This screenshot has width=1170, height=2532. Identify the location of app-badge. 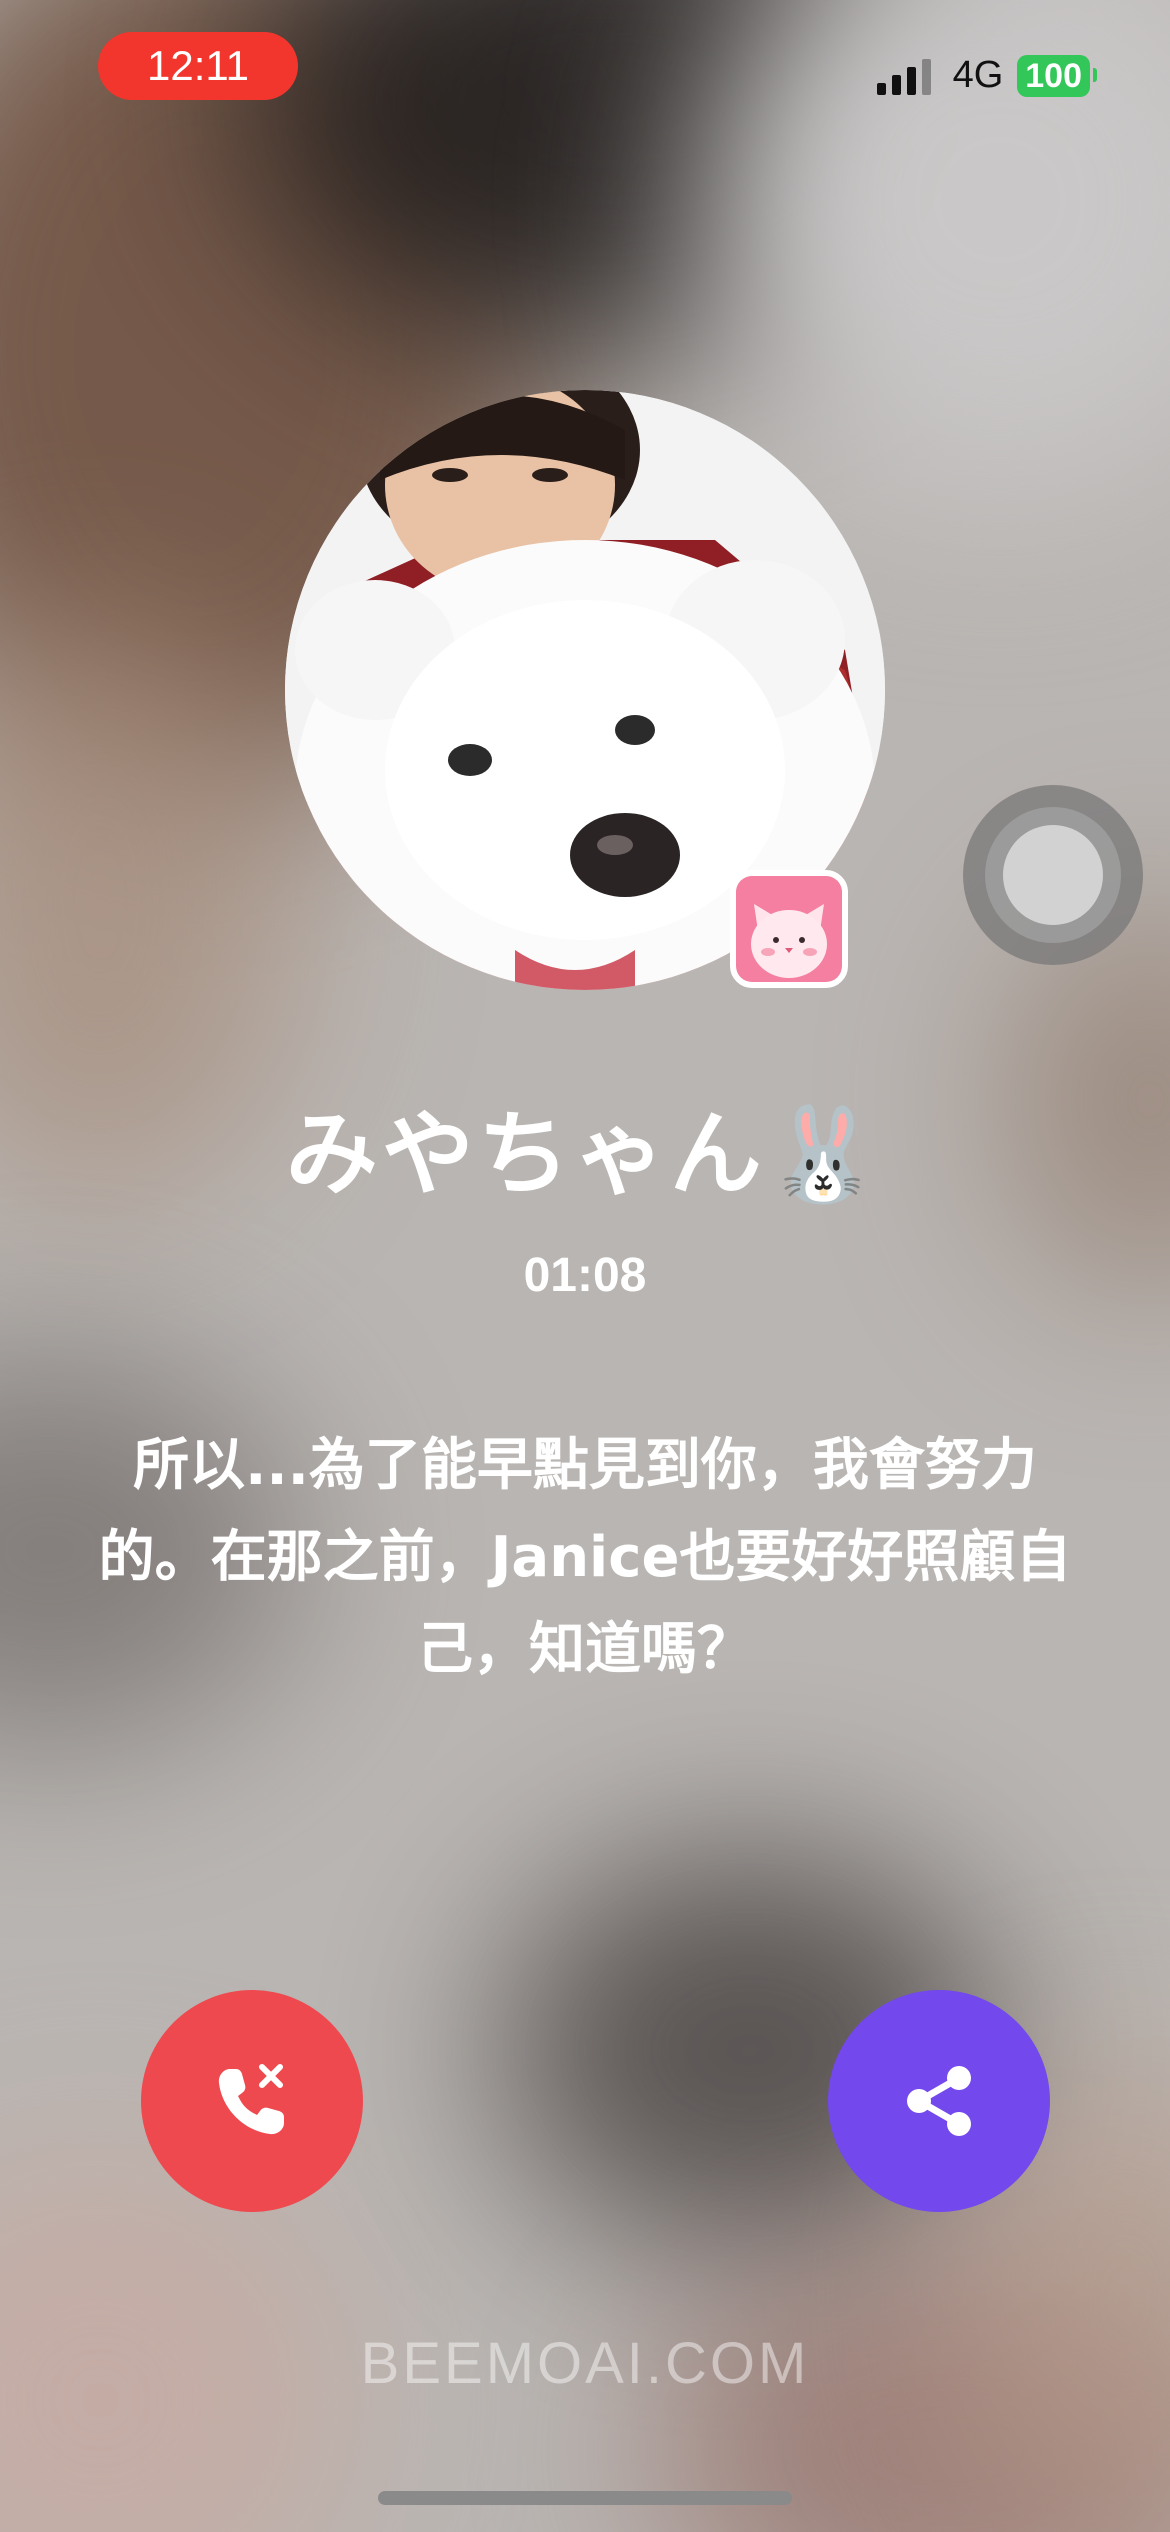
(789, 929).